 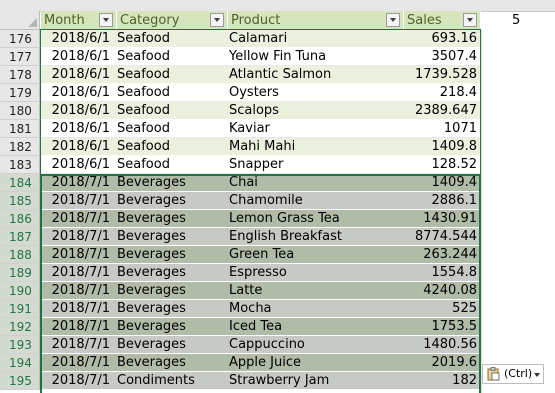 What do you see at coordinates (20, 309) in the screenshot?
I see `row-number: 191` at bounding box center [20, 309].